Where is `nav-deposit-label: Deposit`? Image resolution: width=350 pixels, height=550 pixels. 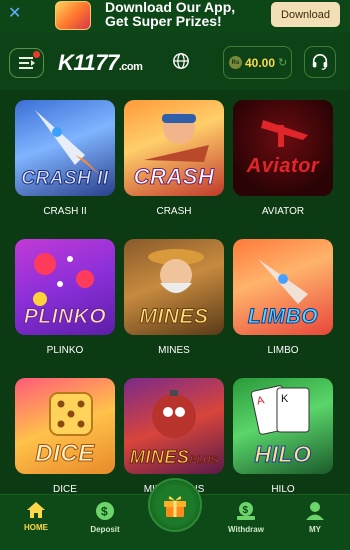
nav-deposit-label: Deposit is located at coordinates (105, 529).